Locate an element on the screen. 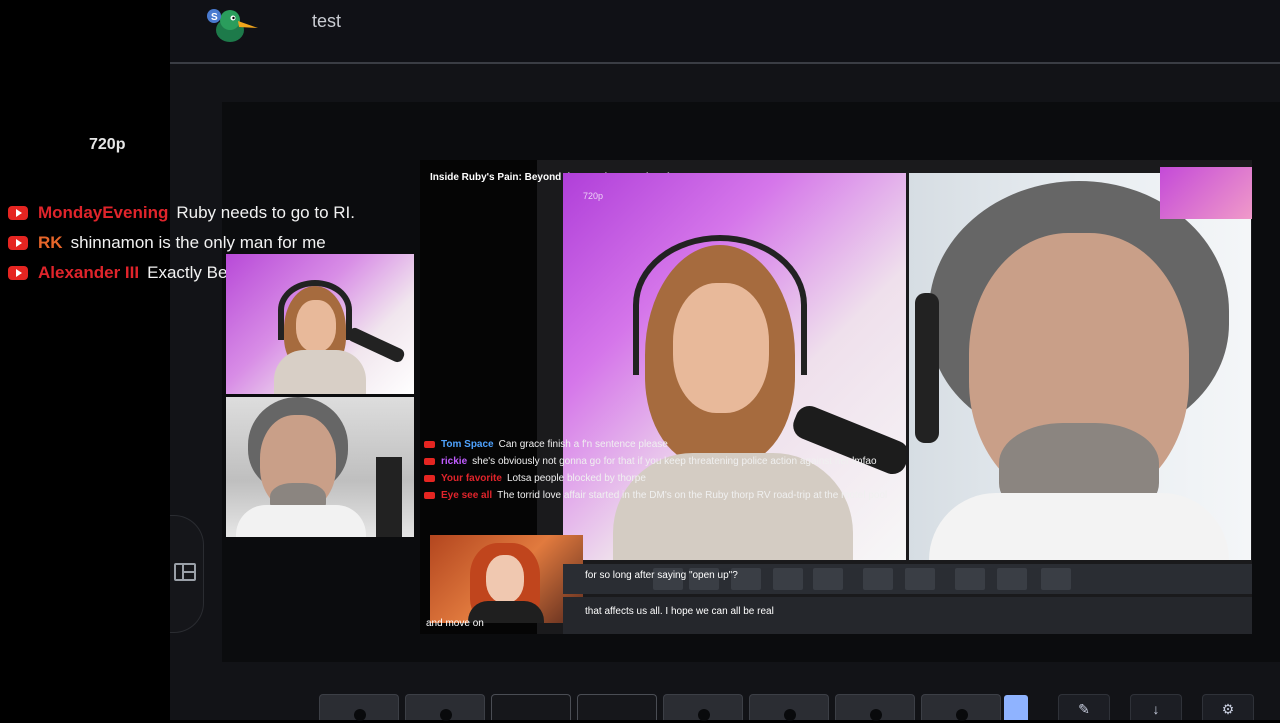 This screenshot has width=1280, height=723. preview-resolution-label: 720p is located at coordinates (593, 196).